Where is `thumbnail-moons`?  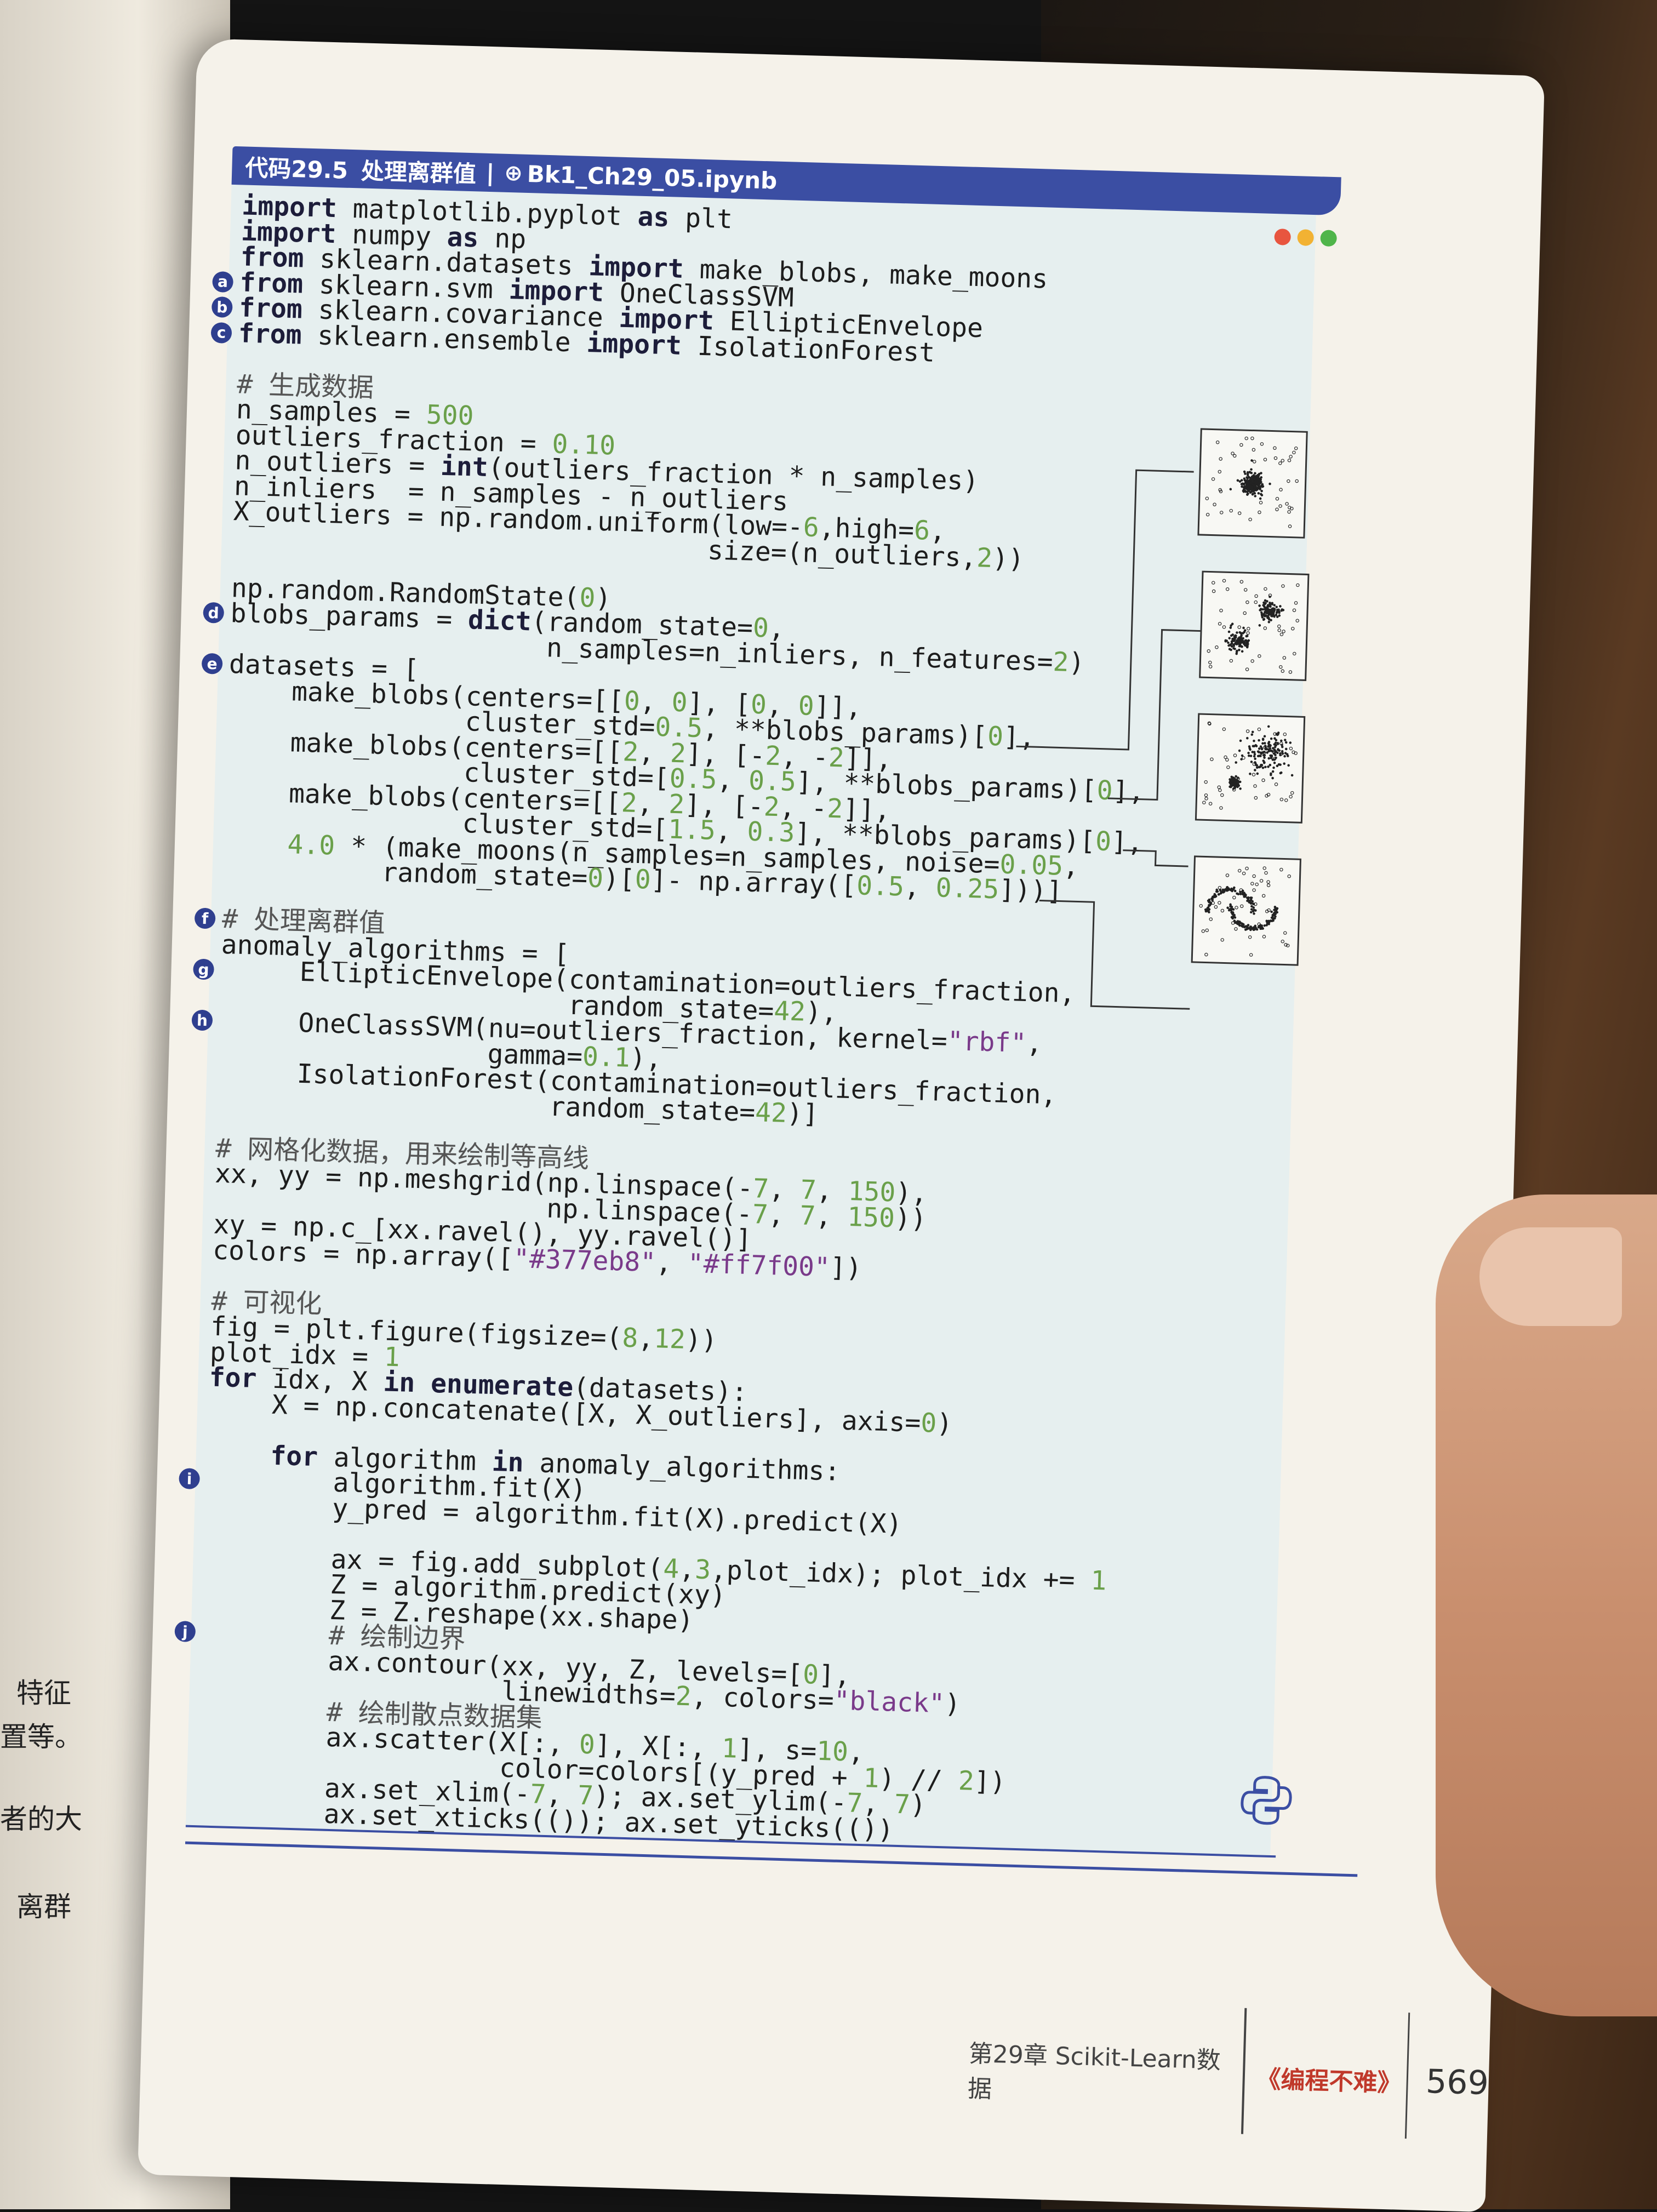
thumbnail-moons is located at coordinates (1246, 911).